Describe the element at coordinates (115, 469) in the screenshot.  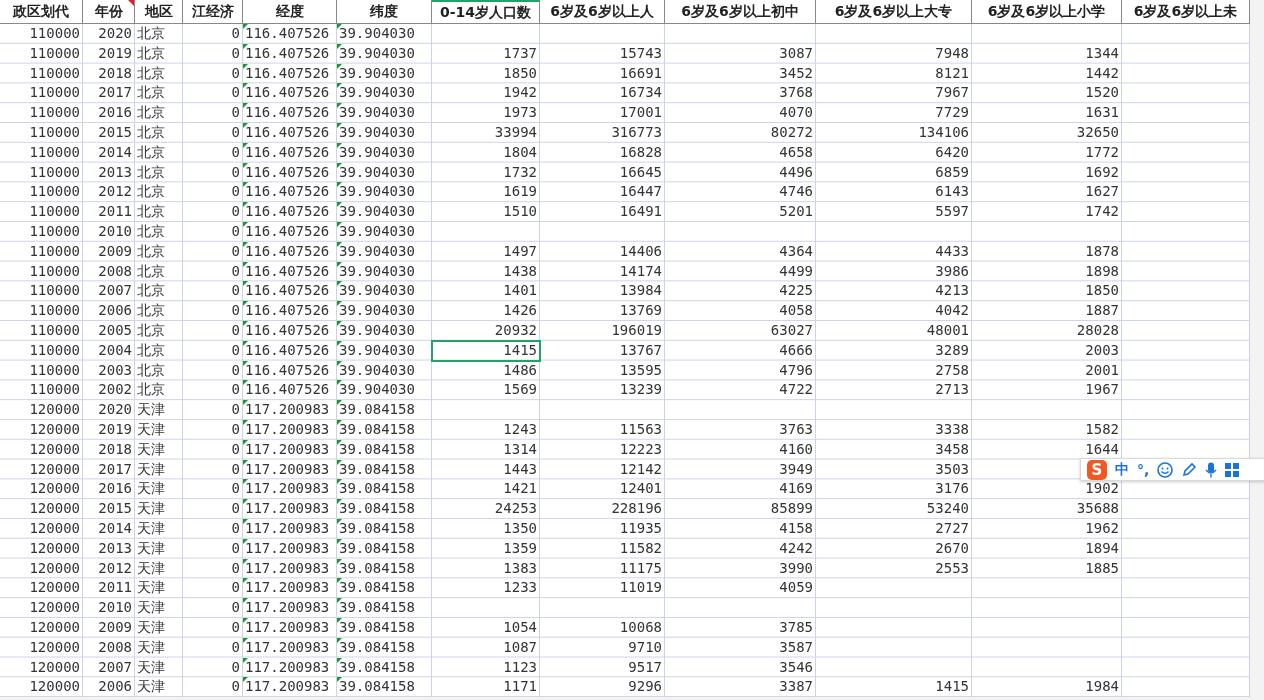
I see `table-cell-text: 2017` at that location.